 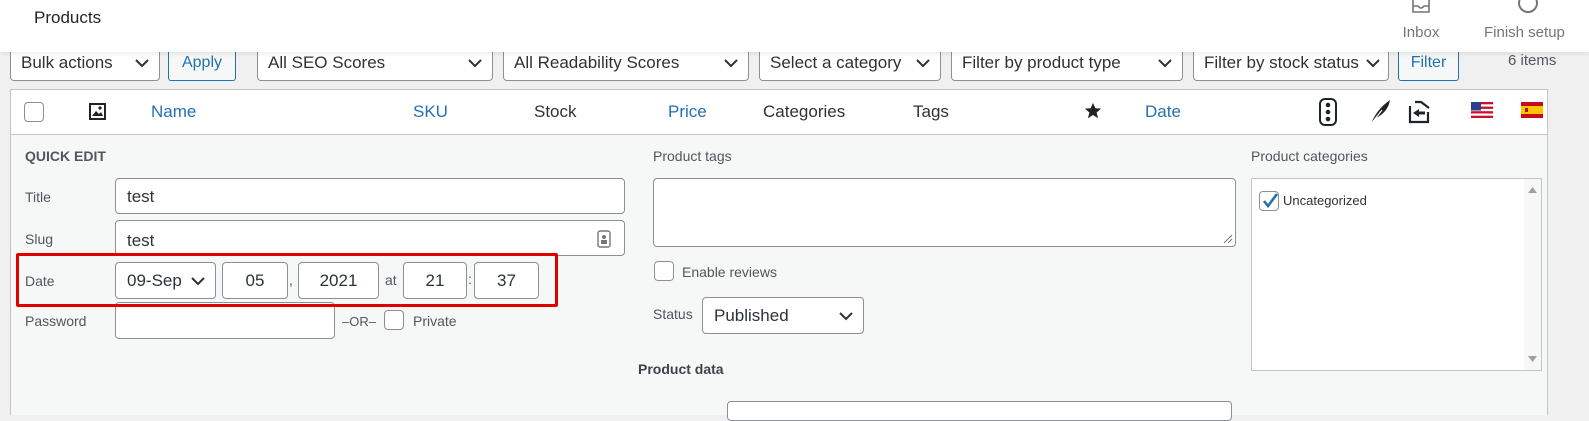 What do you see at coordinates (1528, 6) in the screenshot?
I see `progress-ring-icon` at bounding box center [1528, 6].